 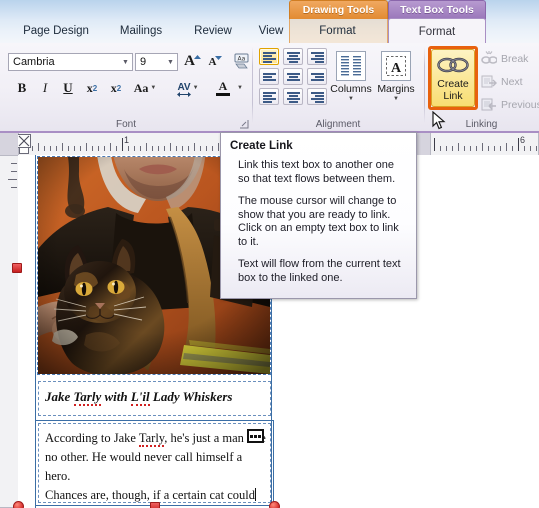 What do you see at coordinates (143, 62) in the screenshot?
I see `font-size-value: 9` at bounding box center [143, 62].